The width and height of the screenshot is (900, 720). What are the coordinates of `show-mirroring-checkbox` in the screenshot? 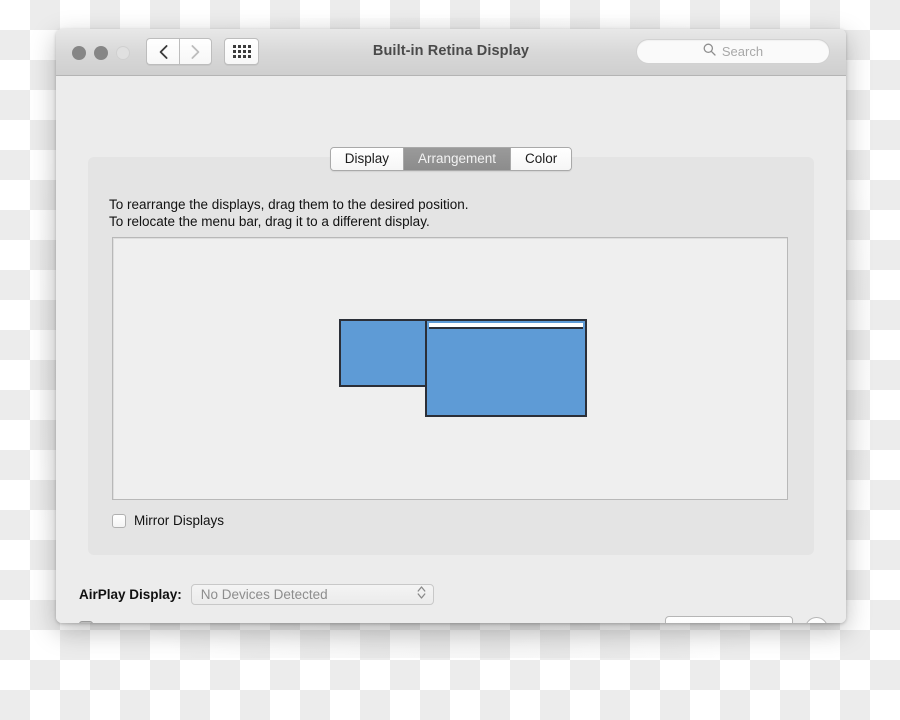 It's located at (86, 622).